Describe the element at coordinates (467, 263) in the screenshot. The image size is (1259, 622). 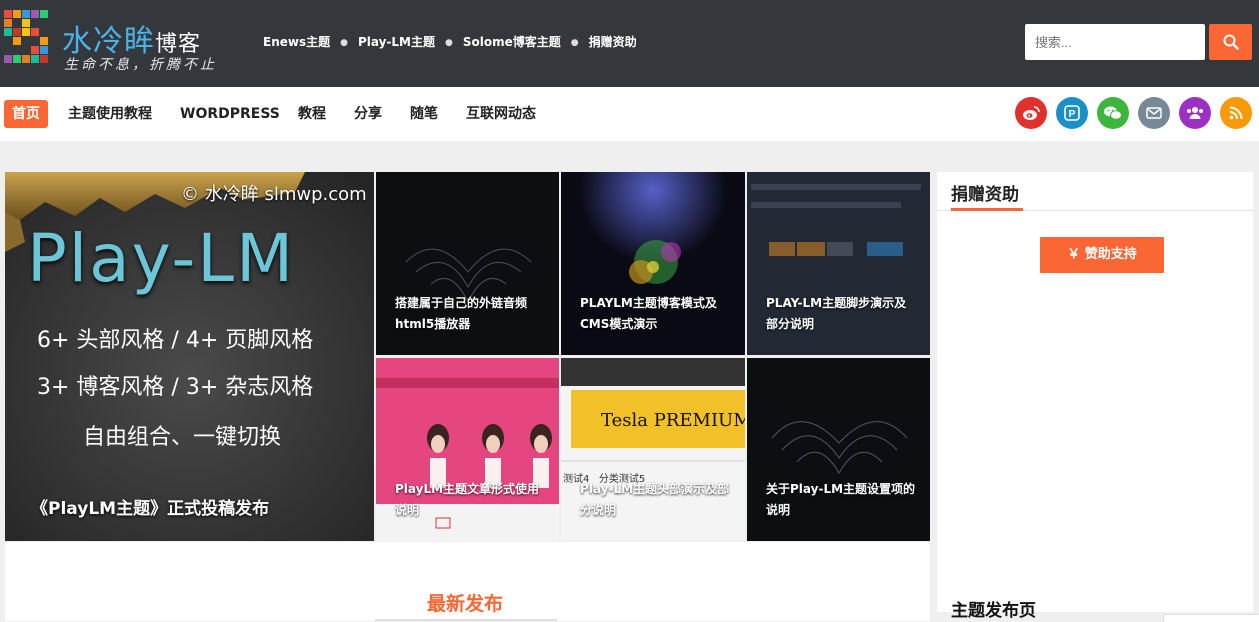
I see `post-card: 搭建属于自己的外链音频html5播放器` at that location.